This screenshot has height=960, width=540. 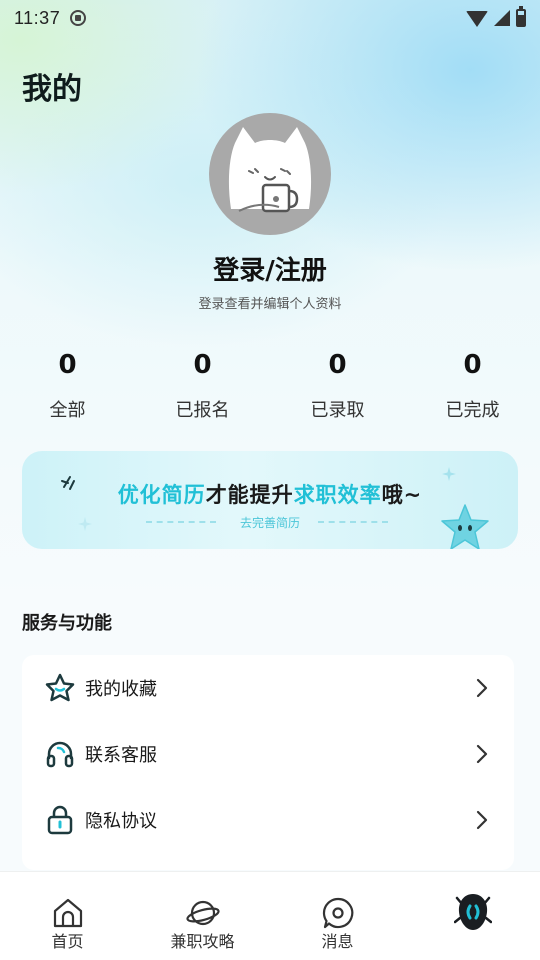 What do you see at coordinates (67, 623) in the screenshot?
I see `services-title: 服务与功能` at bounding box center [67, 623].